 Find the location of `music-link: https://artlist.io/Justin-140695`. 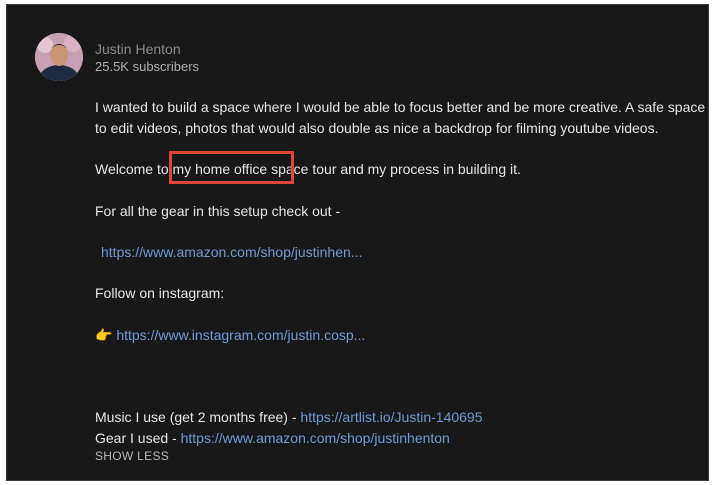

music-link: https://artlist.io/Justin-140695 is located at coordinates (391, 417).